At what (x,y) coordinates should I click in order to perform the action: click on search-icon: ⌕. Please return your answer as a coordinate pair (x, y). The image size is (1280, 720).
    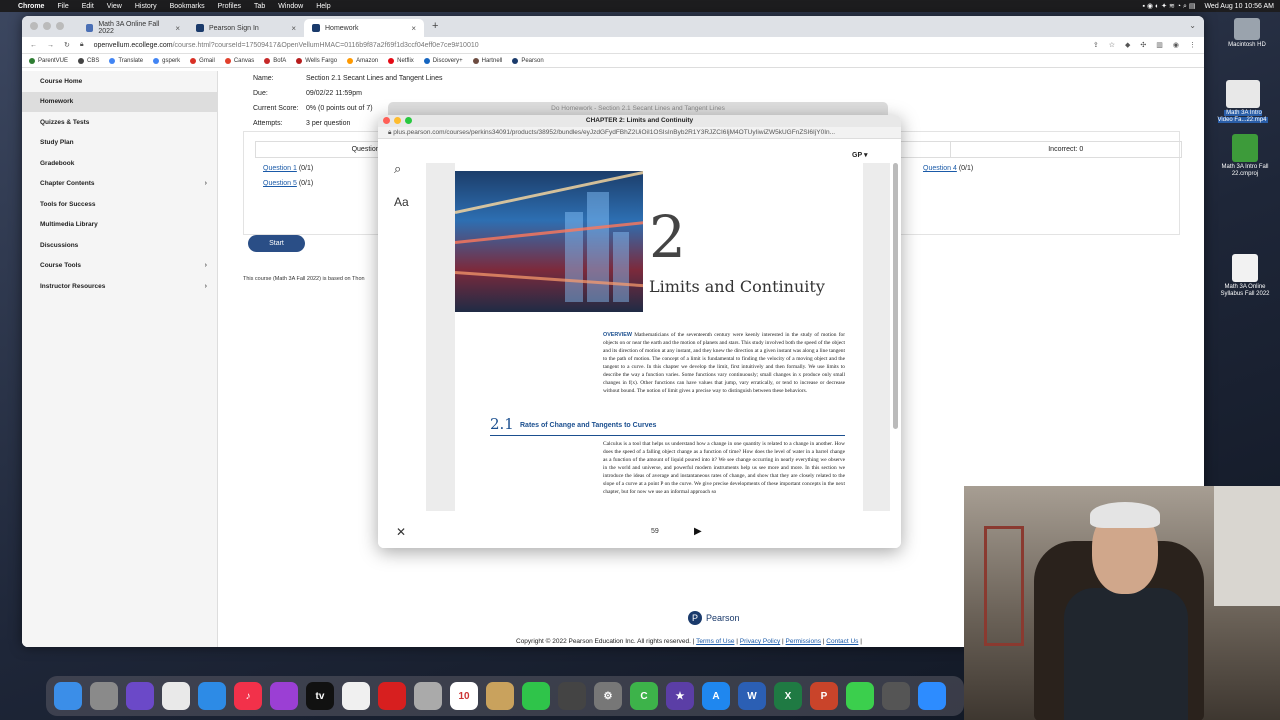
    Looking at the image, I should click on (401, 169).